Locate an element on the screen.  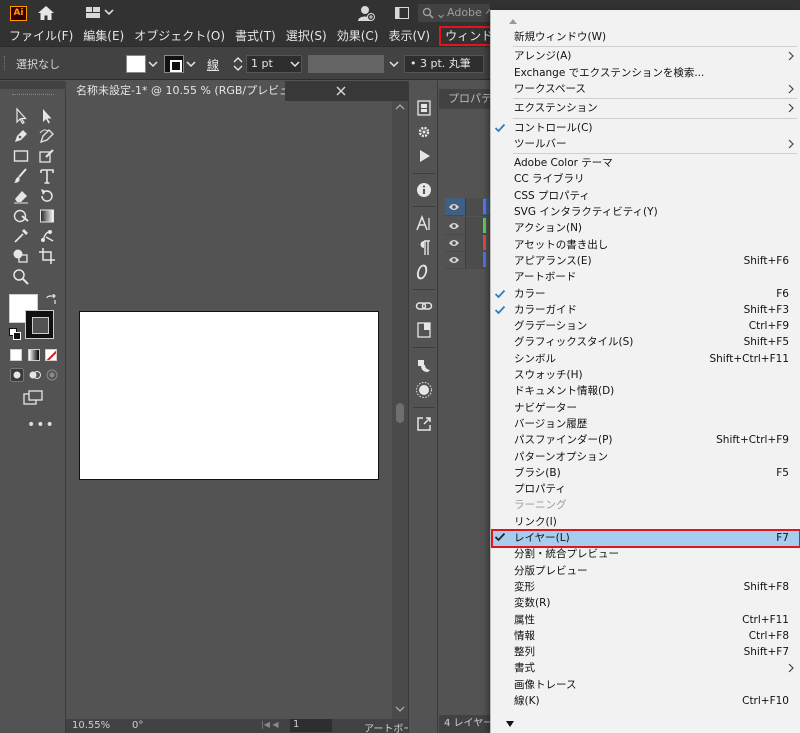
menu-scroll-up-icon is located at coordinates (513, 21).